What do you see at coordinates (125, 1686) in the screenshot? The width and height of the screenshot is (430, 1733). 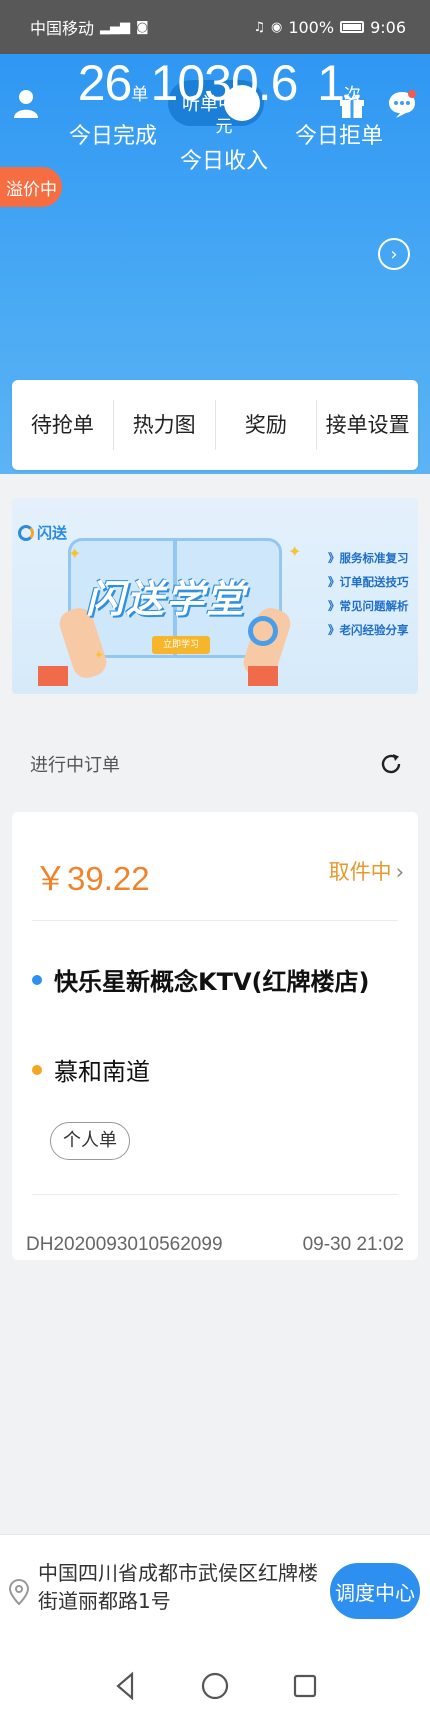 I see `back-icon` at bounding box center [125, 1686].